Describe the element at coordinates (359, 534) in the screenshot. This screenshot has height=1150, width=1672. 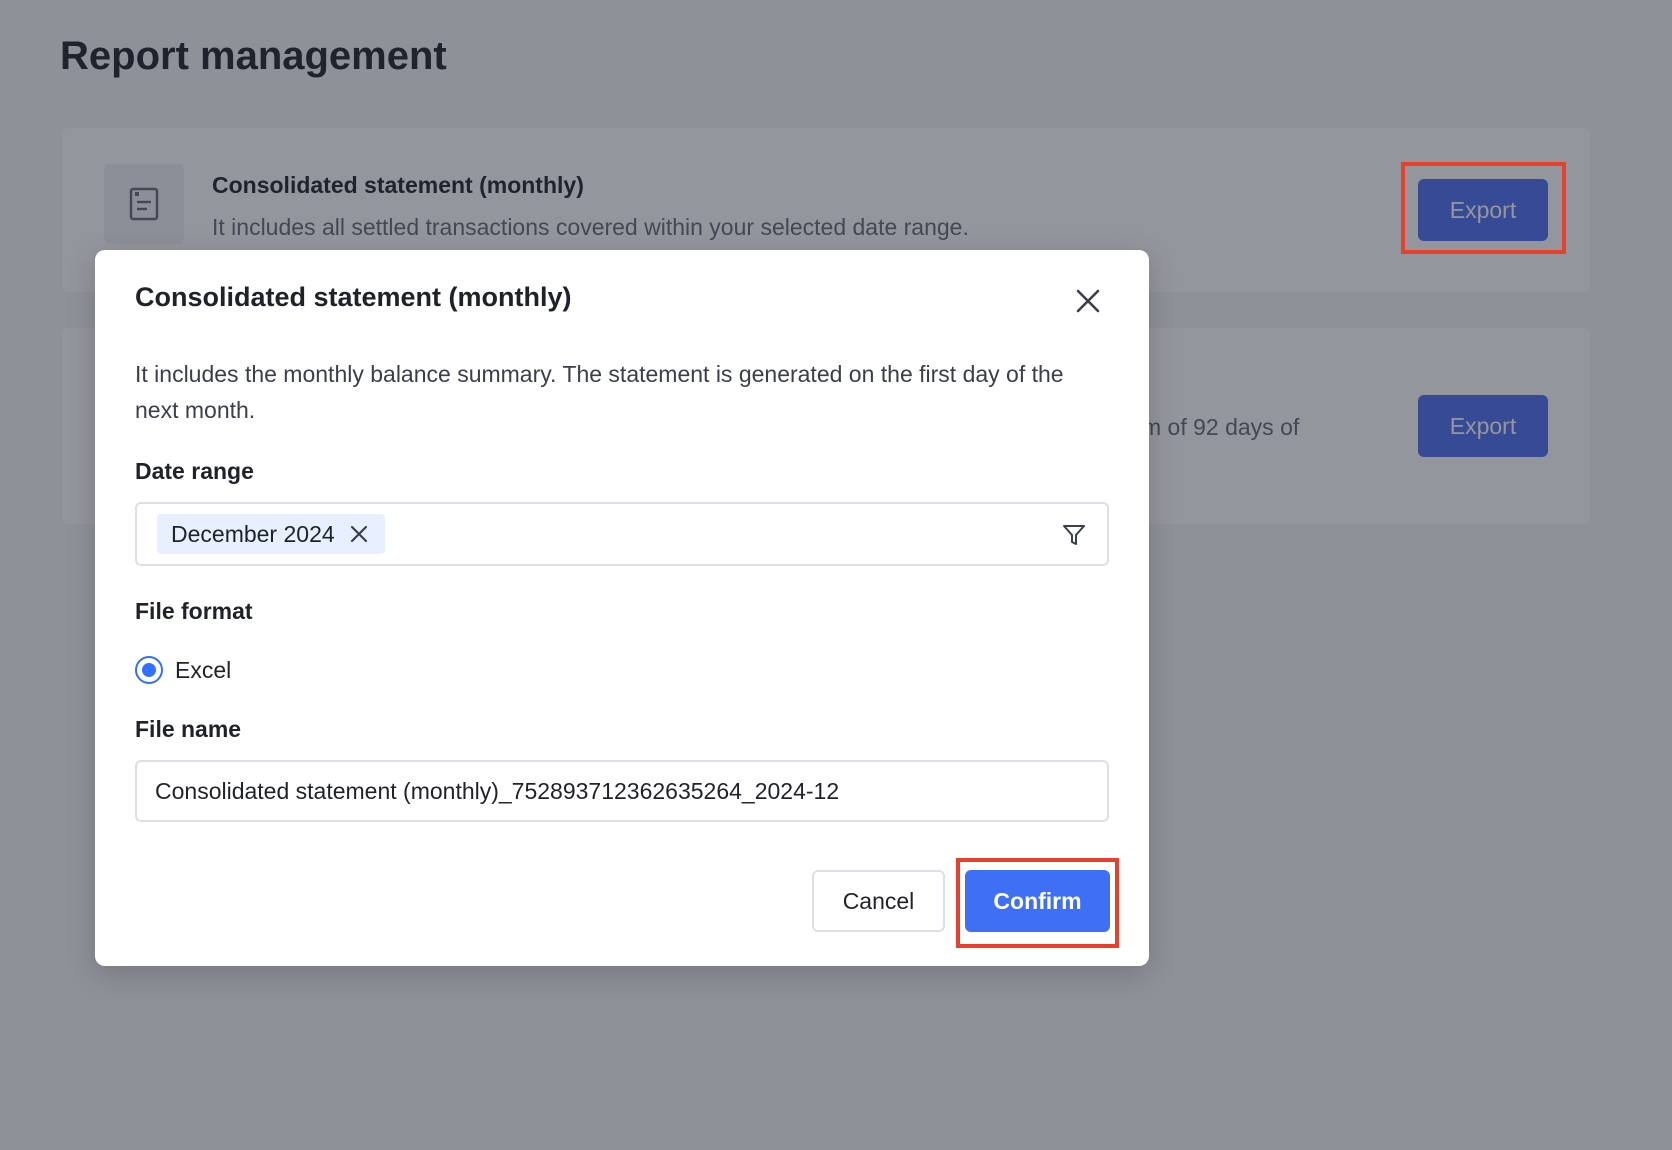
I see `tag-remove-icon` at that location.